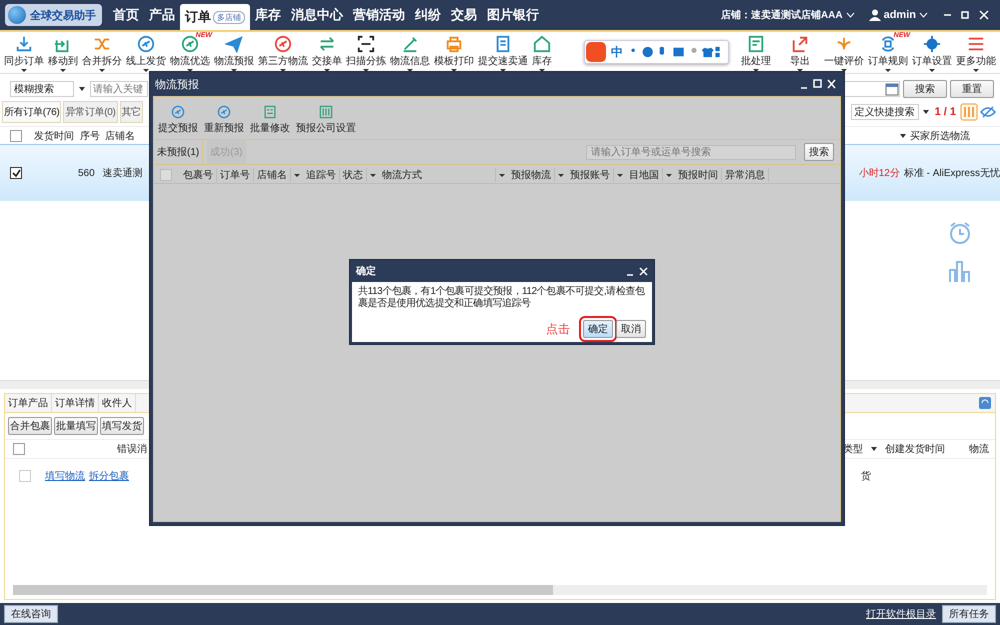 This screenshot has height=625, width=1000. I want to click on toolbar-button: 订单设置, so click(932, 52).